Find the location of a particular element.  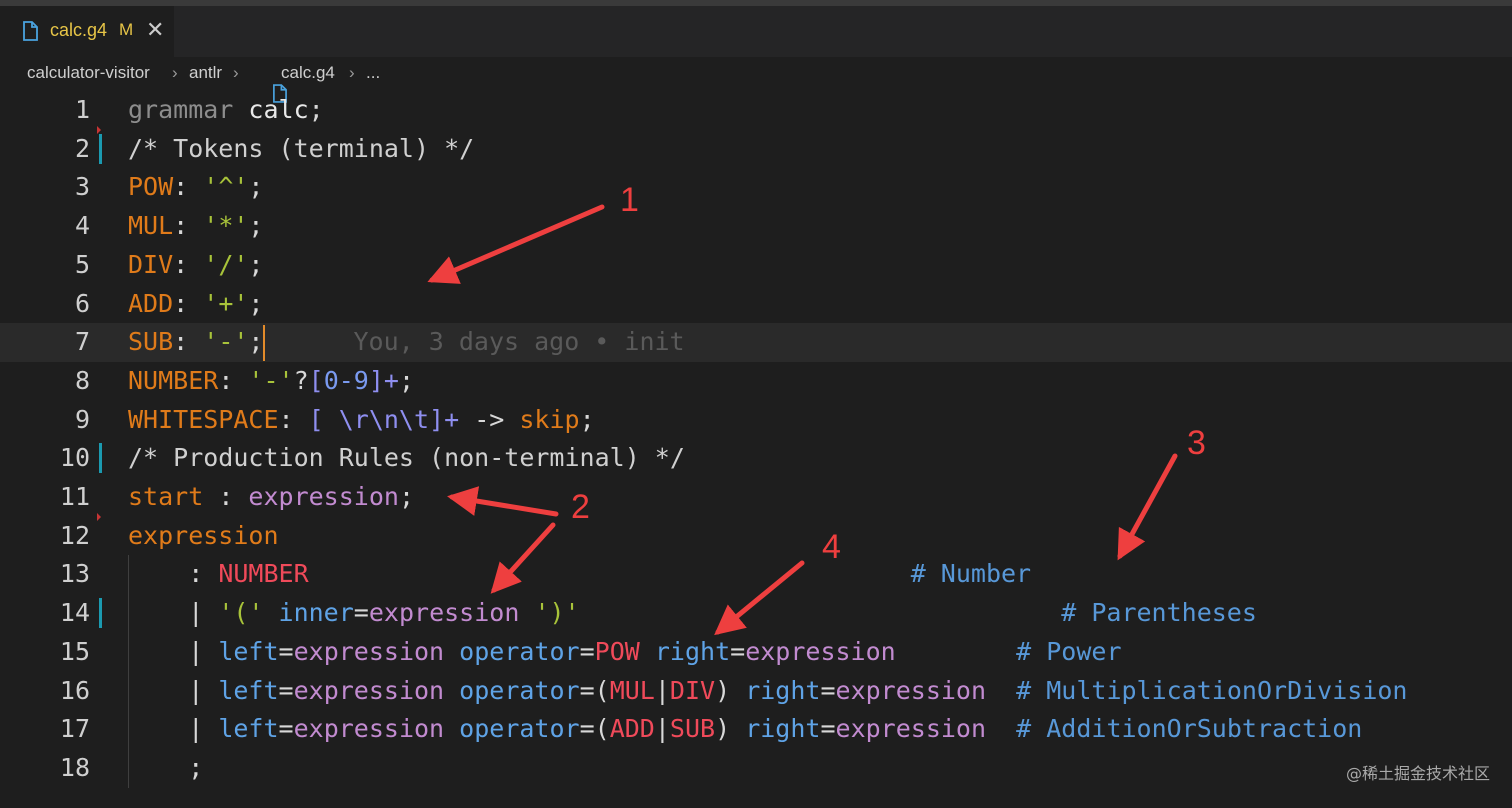

annotation-label-2: 2 is located at coordinates (580, 507).